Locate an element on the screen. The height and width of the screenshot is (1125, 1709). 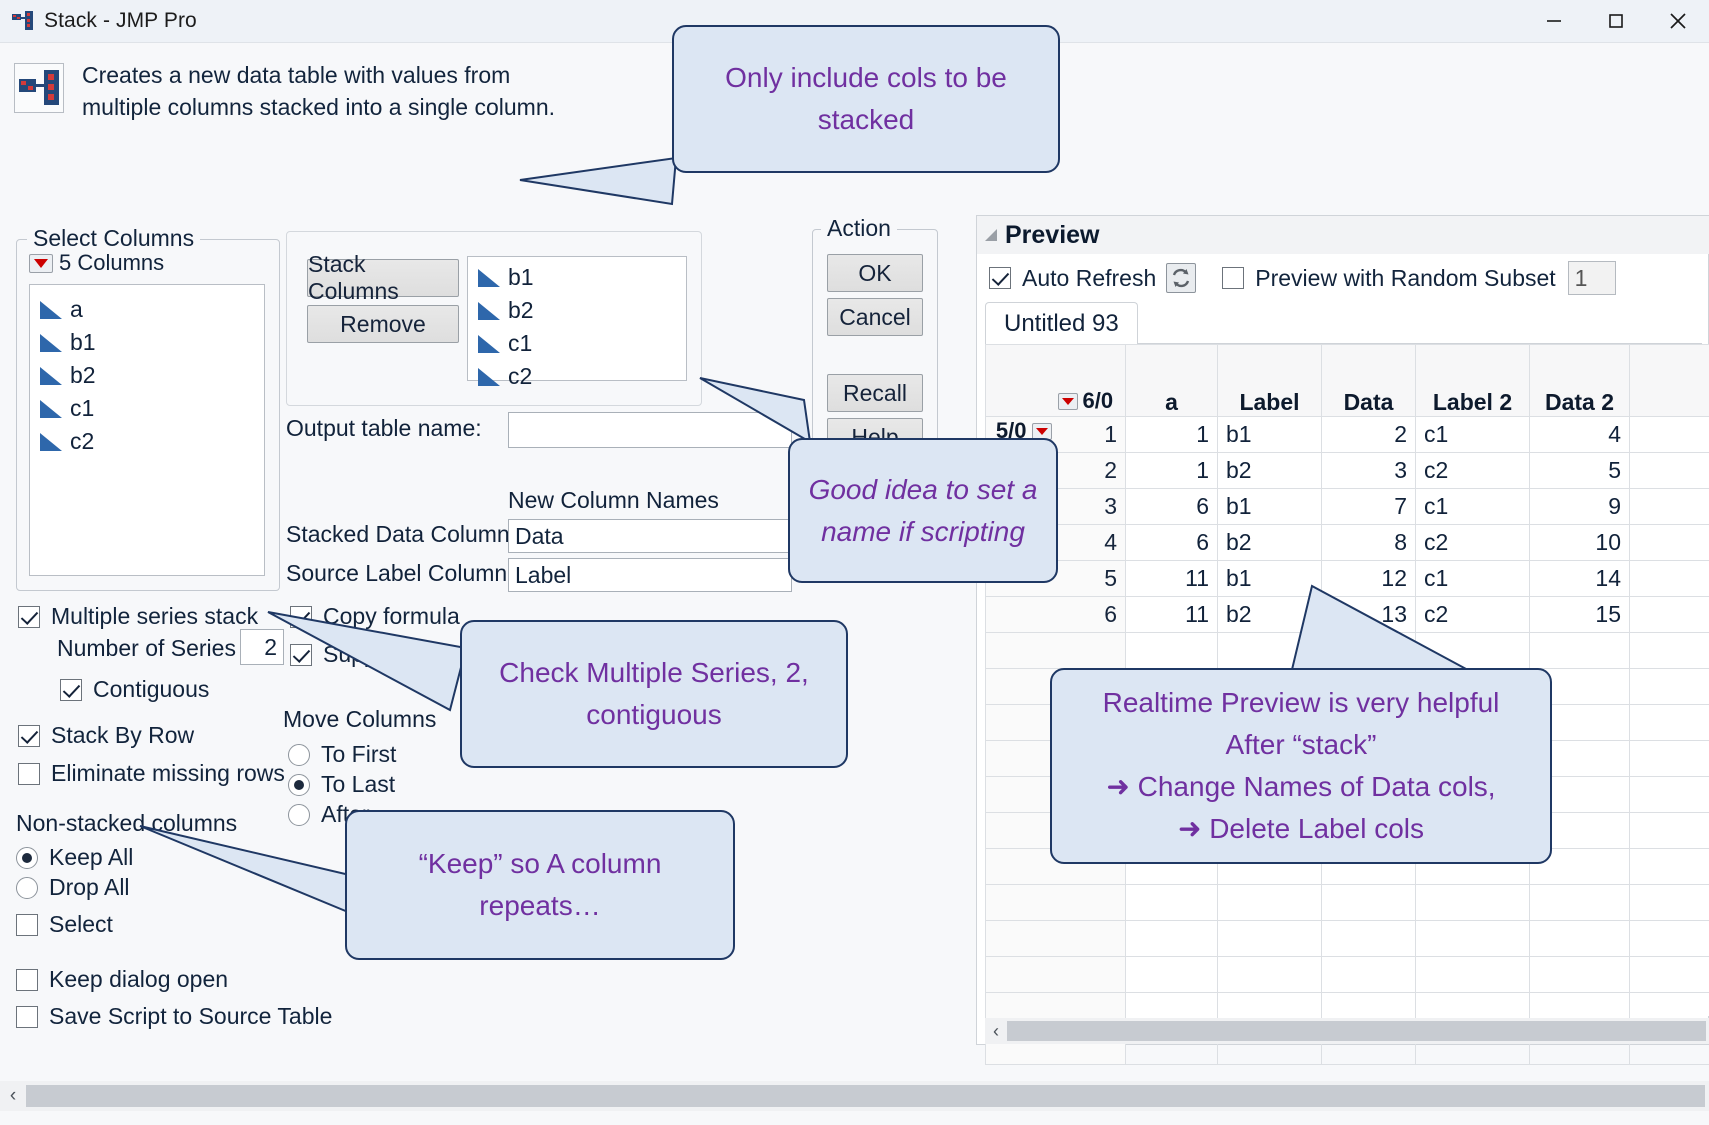
cell-data-2: 14 is located at coordinates (1579, 578).